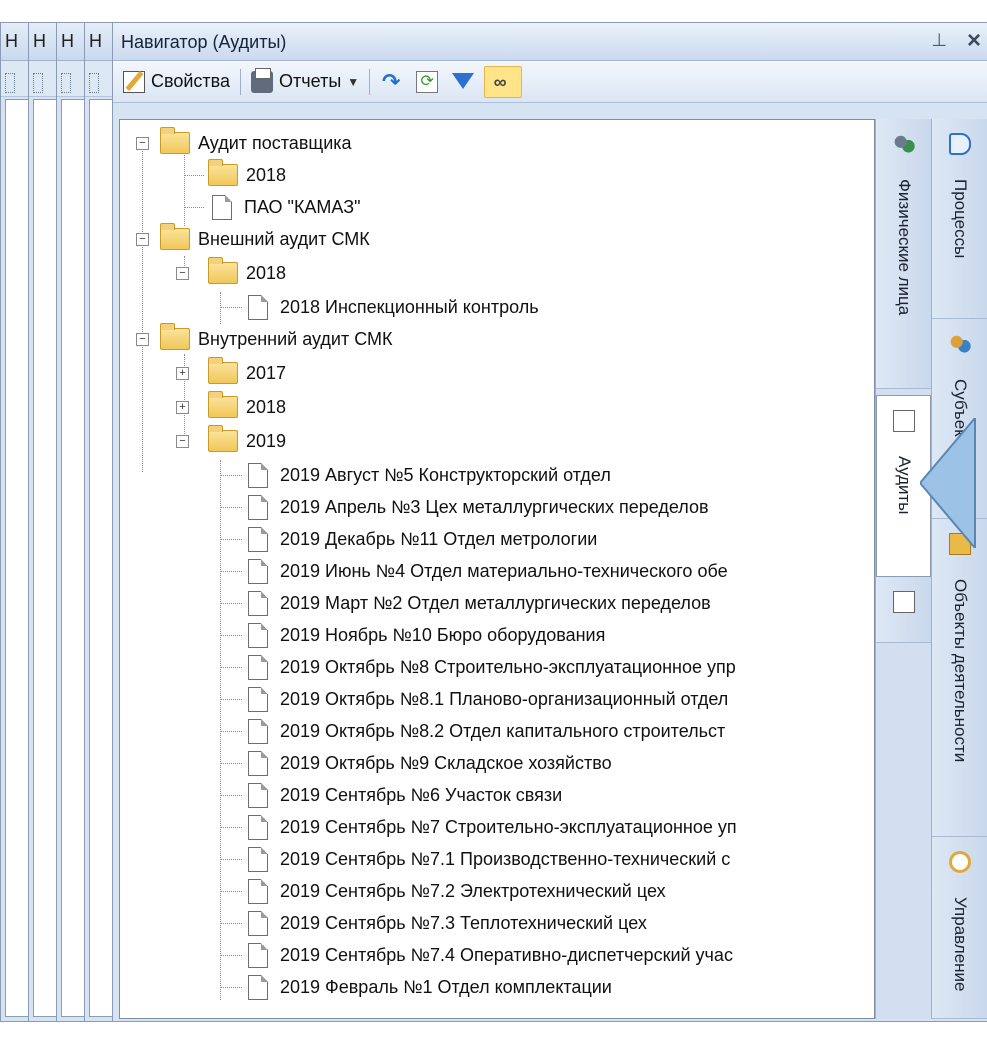  What do you see at coordinates (903, 610) in the screenshot?
I see `tab-new` at bounding box center [903, 610].